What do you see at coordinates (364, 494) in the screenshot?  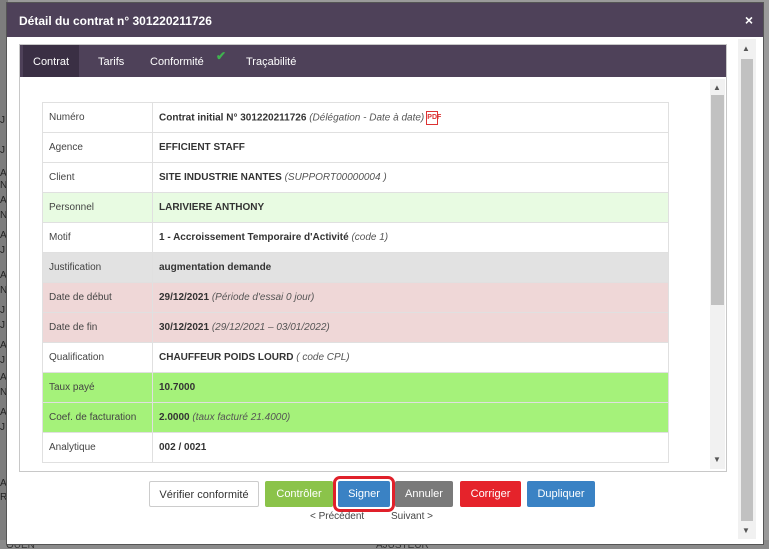 I see `sign-button: Signer` at bounding box center [364, 494].